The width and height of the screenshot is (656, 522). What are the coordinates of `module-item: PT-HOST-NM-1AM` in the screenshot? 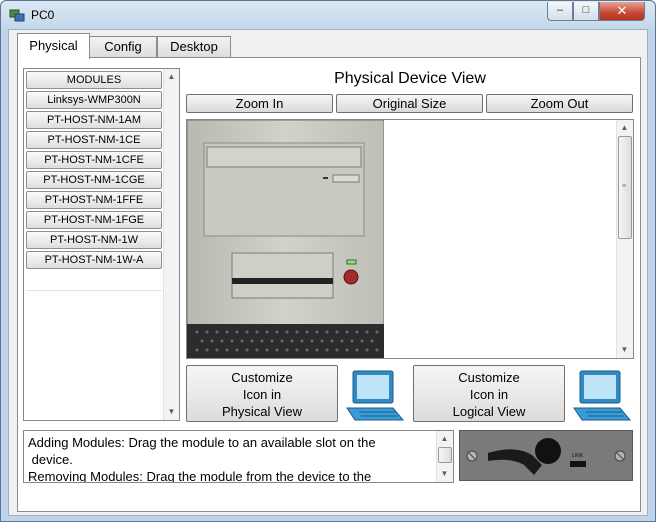 It's located at (94, 120).